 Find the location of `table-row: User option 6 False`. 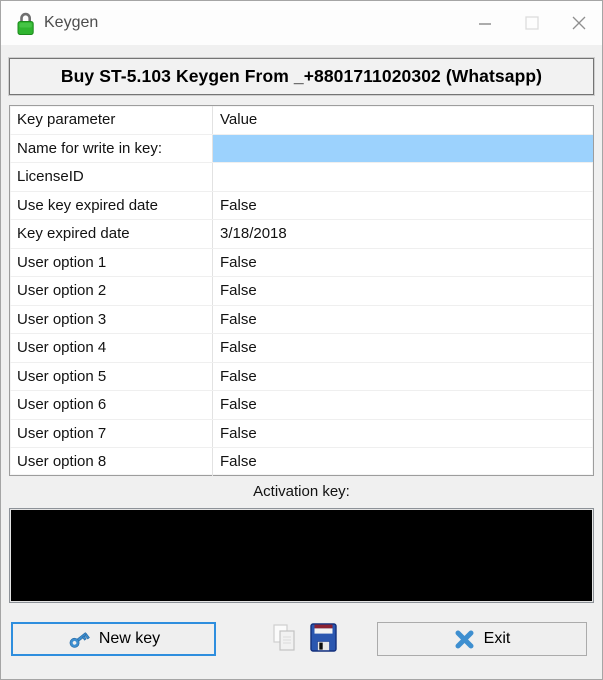

table-row: User option 6 False is located at coordinates (301, 405).